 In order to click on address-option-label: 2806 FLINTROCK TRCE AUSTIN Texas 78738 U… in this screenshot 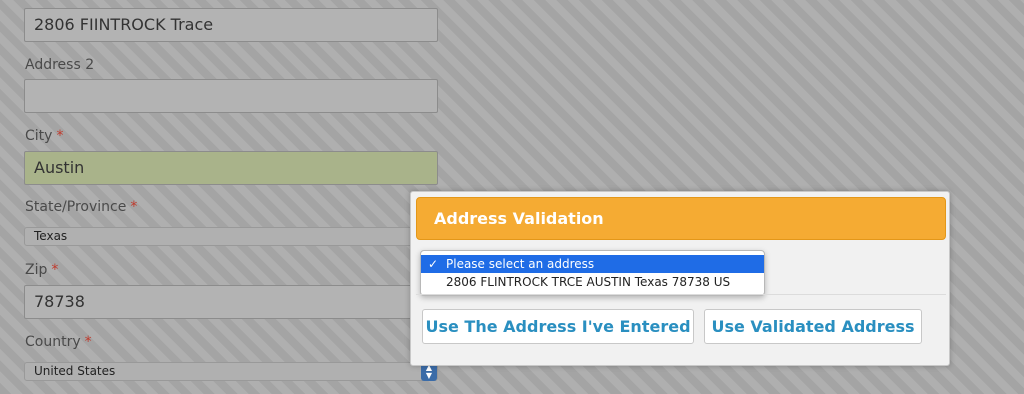, I will do `click(588, 282)`.